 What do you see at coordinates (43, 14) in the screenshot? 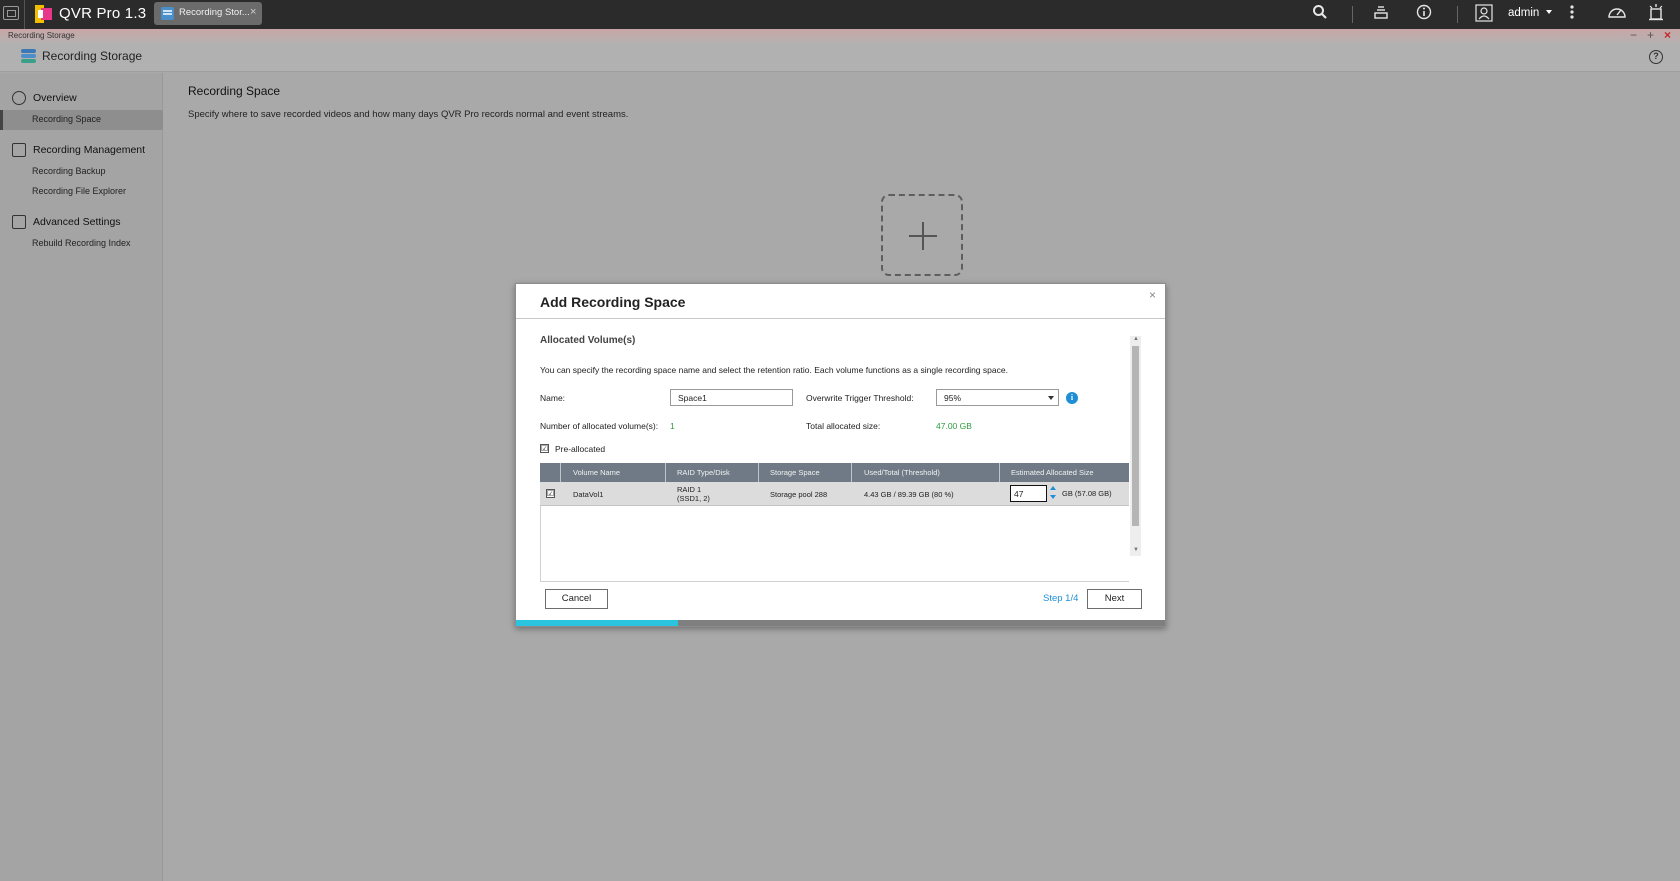
I see `qvr-logo-icon` at bounding box center [43, 14].